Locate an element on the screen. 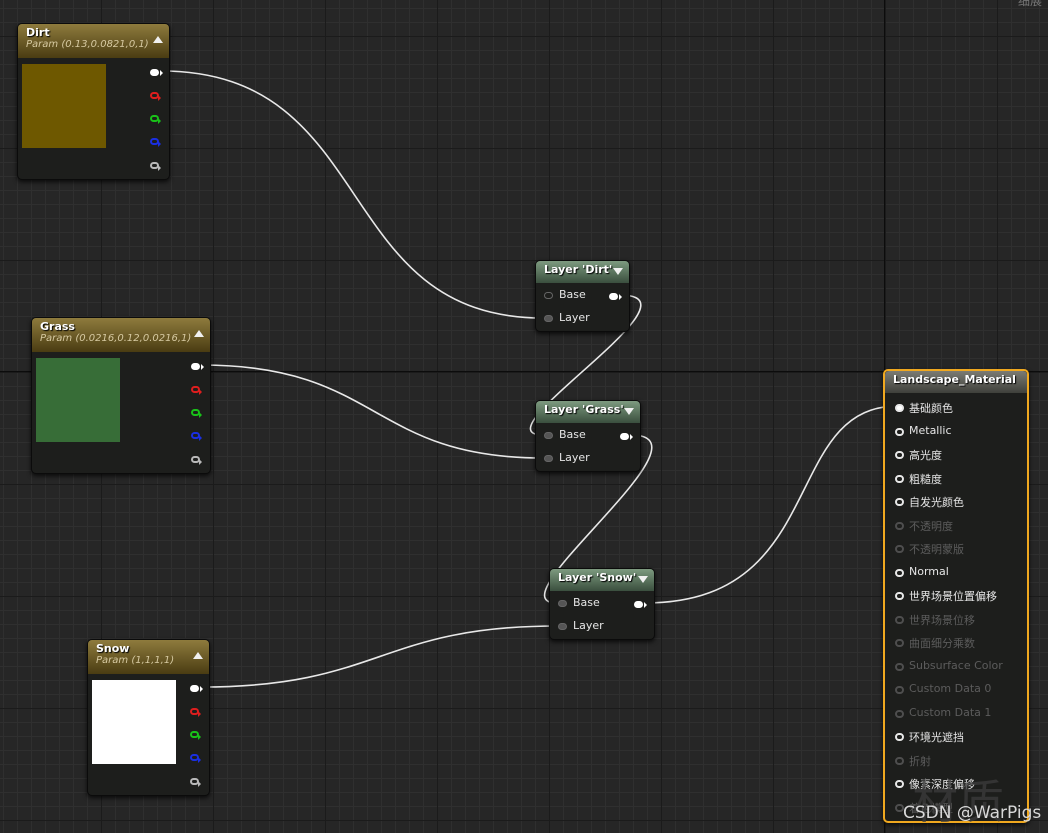  material-input-row: Metallic is located at coordinates (956, 432).